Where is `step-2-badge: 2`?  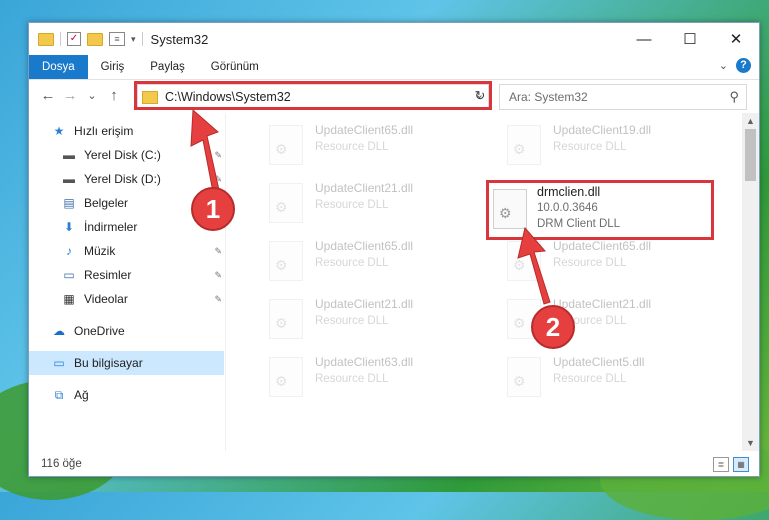 step-2-badge: 2 is located at coordinates (553, 327).